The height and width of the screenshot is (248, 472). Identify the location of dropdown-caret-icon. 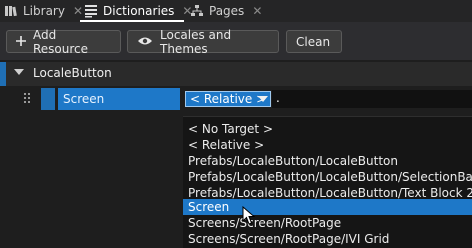
(263, 99).